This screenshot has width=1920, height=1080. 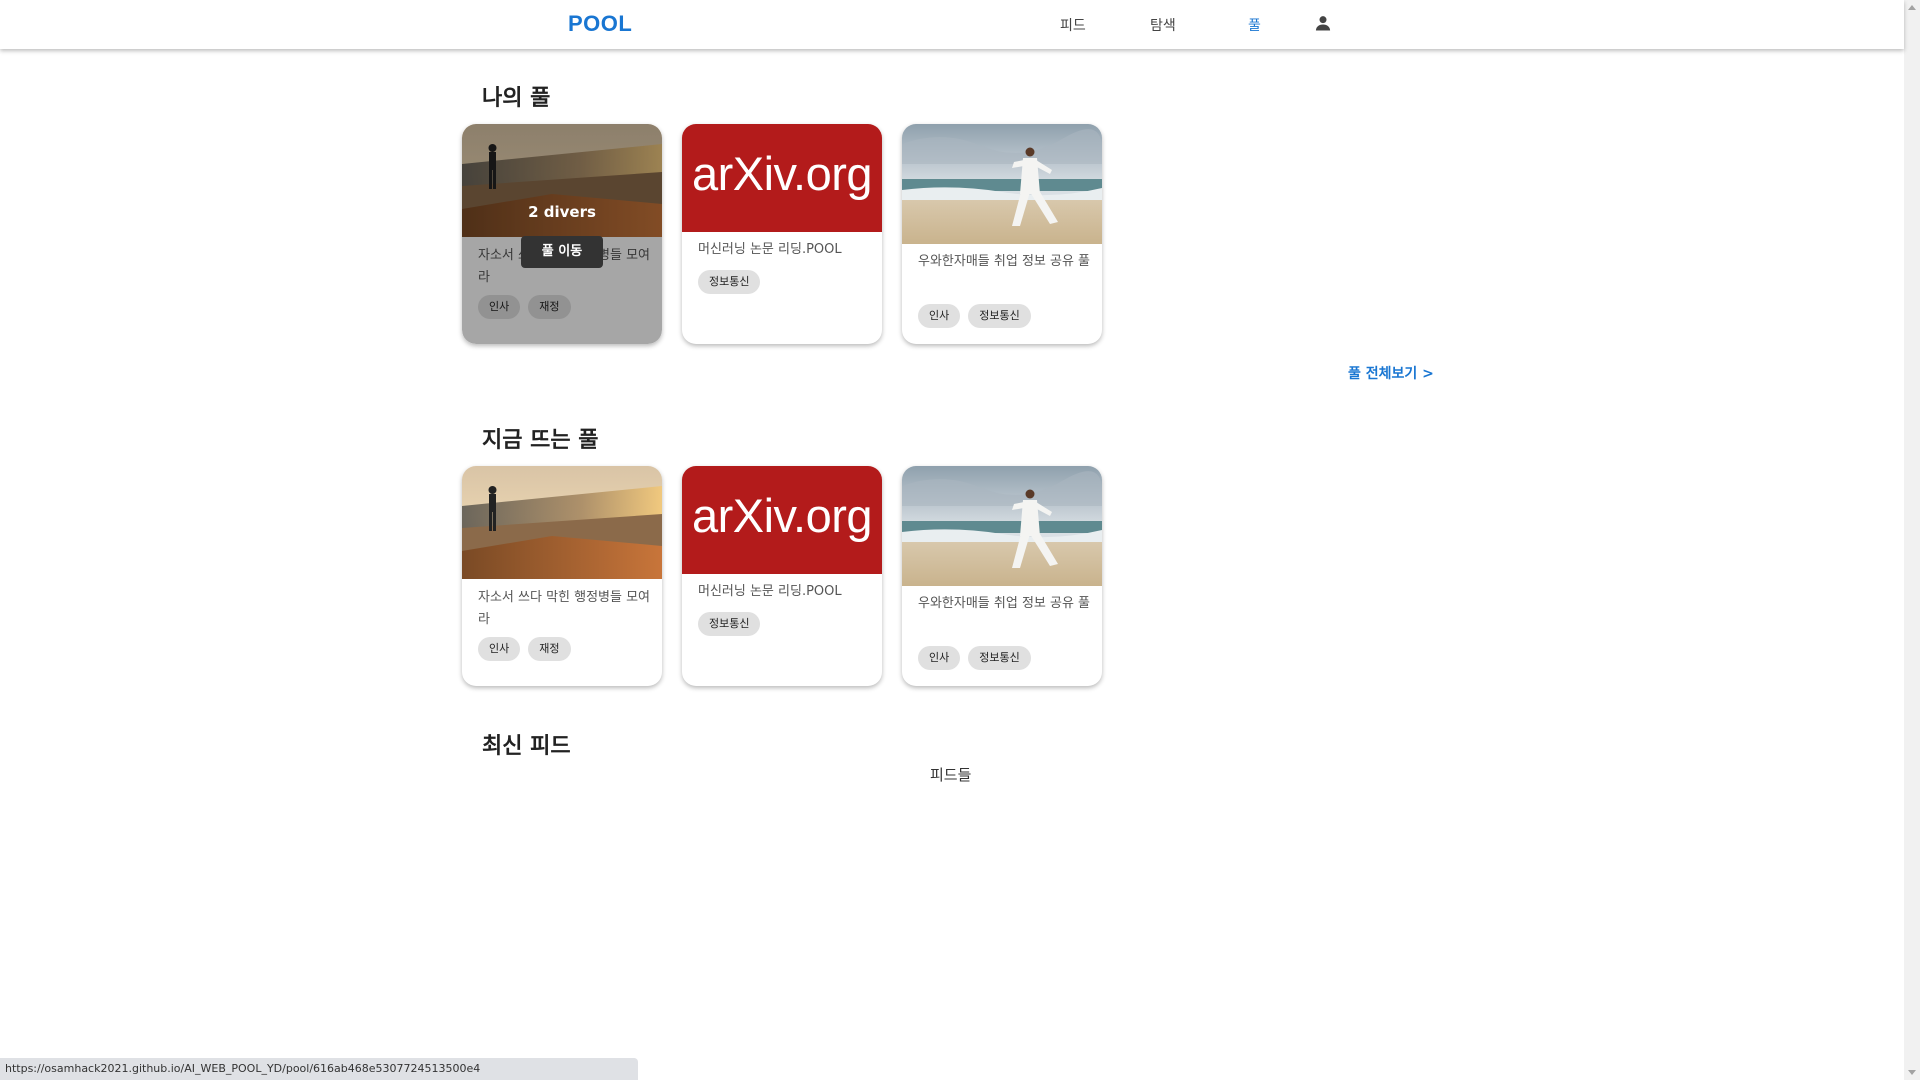 What do you see at coordinates (524, 649) in the screenshot?
I see `pool-card-tags: 인사 재정` at bounding box center [524, 649].